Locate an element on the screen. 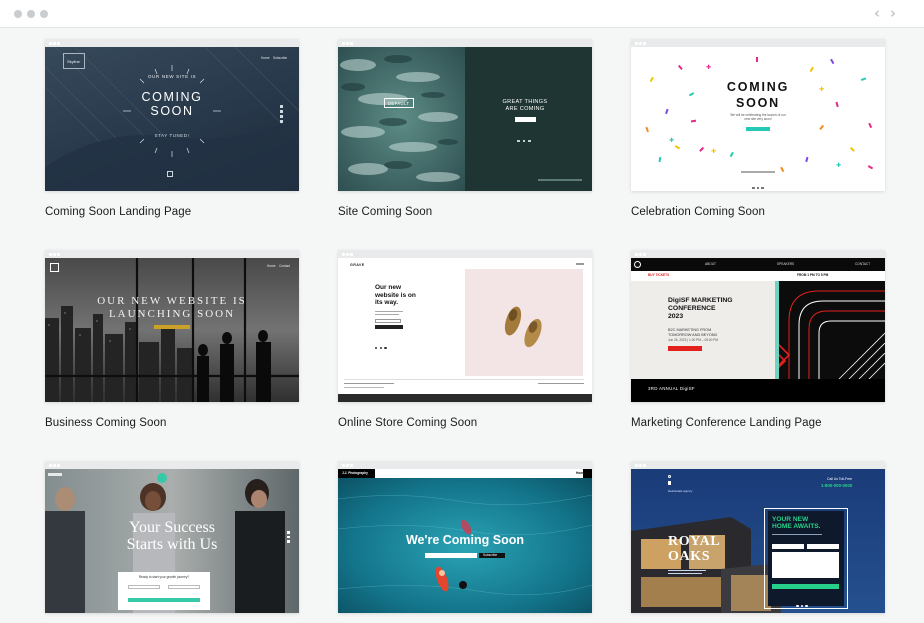 This screenshot has height=623, width=924. chevron-right-icon: › is located at coordinates (893, 13).